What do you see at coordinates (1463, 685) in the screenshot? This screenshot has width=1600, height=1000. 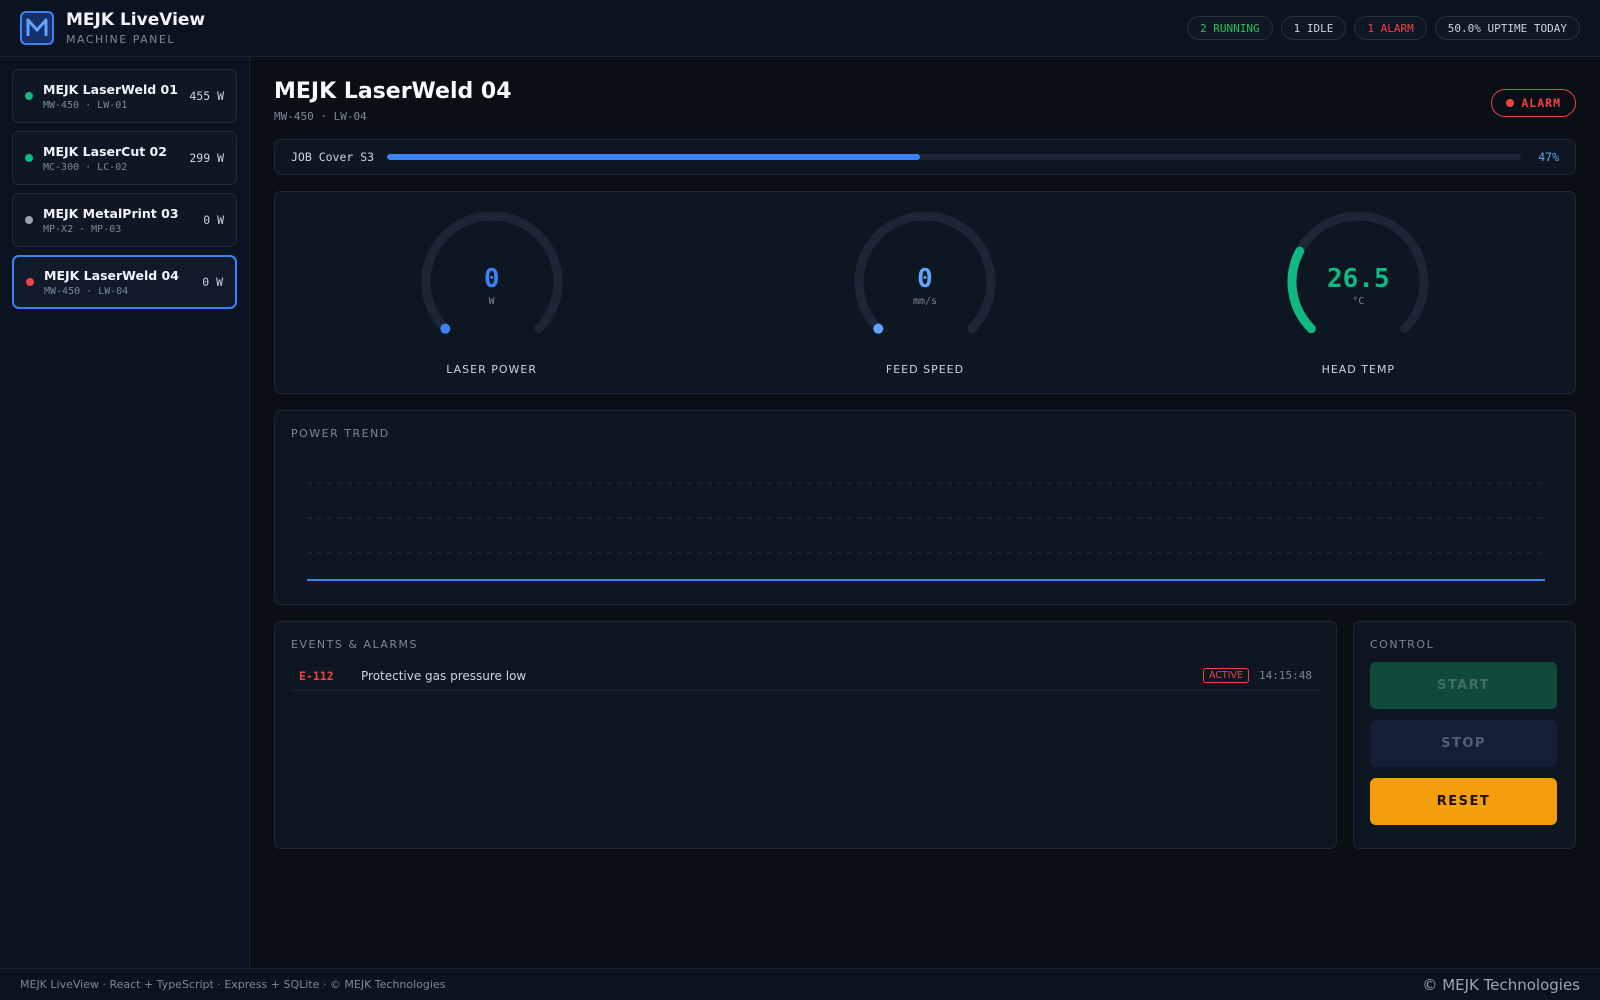 I see `start-button: START` at bounding box center [1463, 685].